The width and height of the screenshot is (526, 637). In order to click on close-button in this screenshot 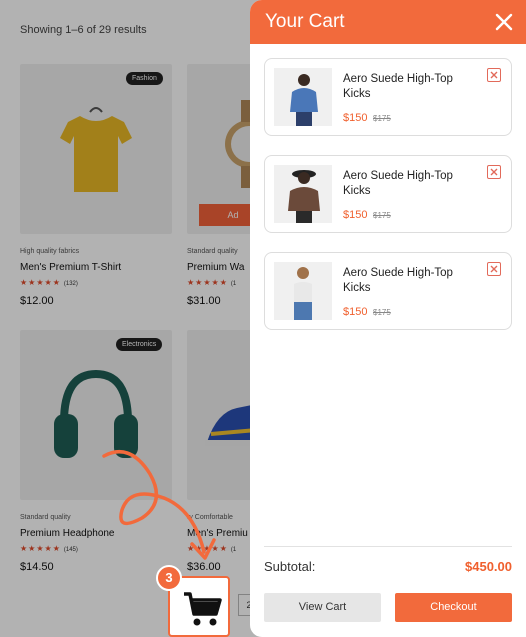, I will do `click(504, 22)`.